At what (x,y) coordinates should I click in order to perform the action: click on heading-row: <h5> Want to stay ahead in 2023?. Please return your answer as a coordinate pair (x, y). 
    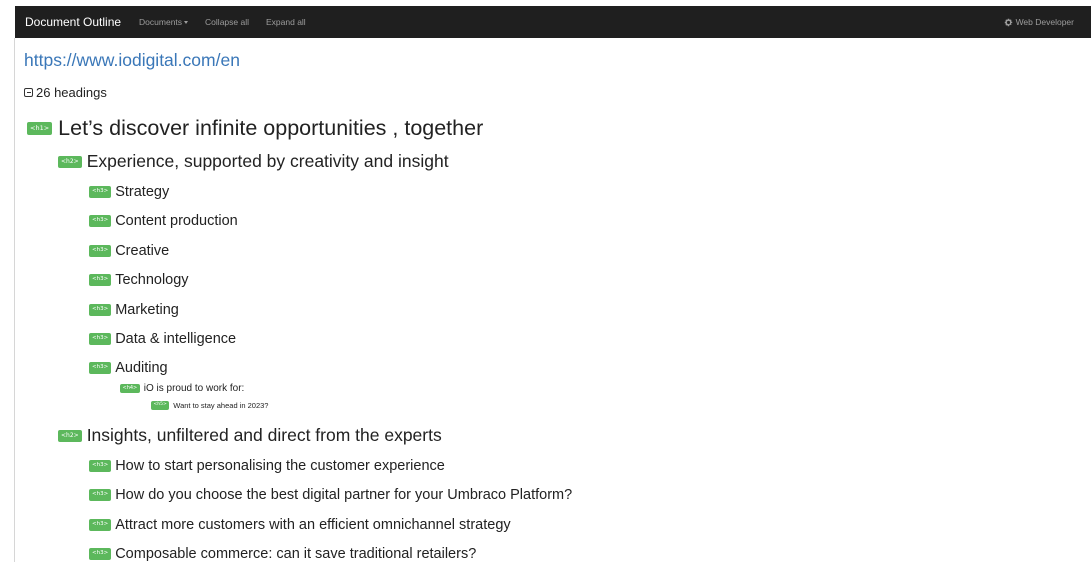
    Looking at the image, I should click on (209, 405).